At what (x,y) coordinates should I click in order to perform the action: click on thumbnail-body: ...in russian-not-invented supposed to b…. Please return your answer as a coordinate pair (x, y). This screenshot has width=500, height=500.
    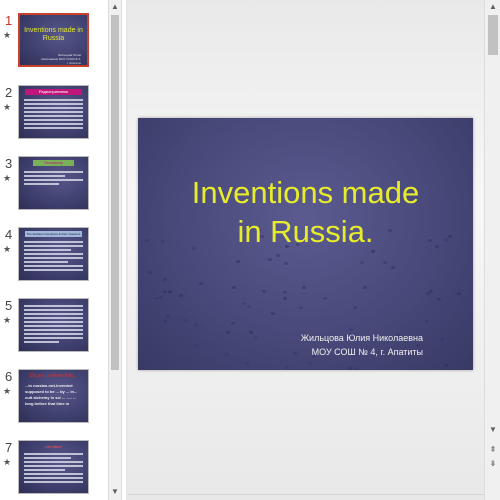
    Looking at the image, I should click on (51, 394).